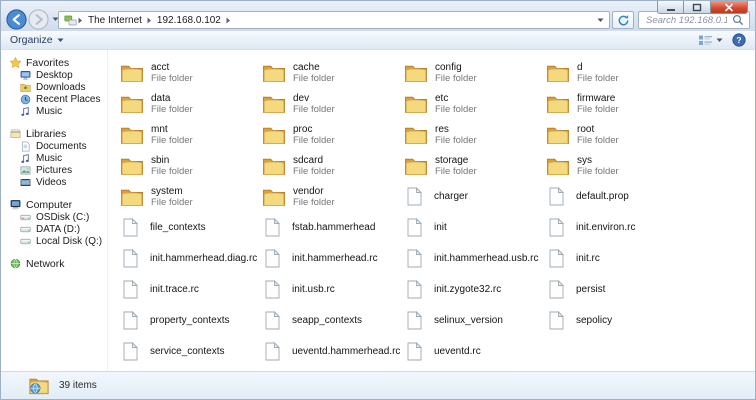 The width and height of the screenshot is (756, 400). Describe the element at coordinates (475, 103) in the screenshot. I see `folder-item-etc: etc File folder` at that location.